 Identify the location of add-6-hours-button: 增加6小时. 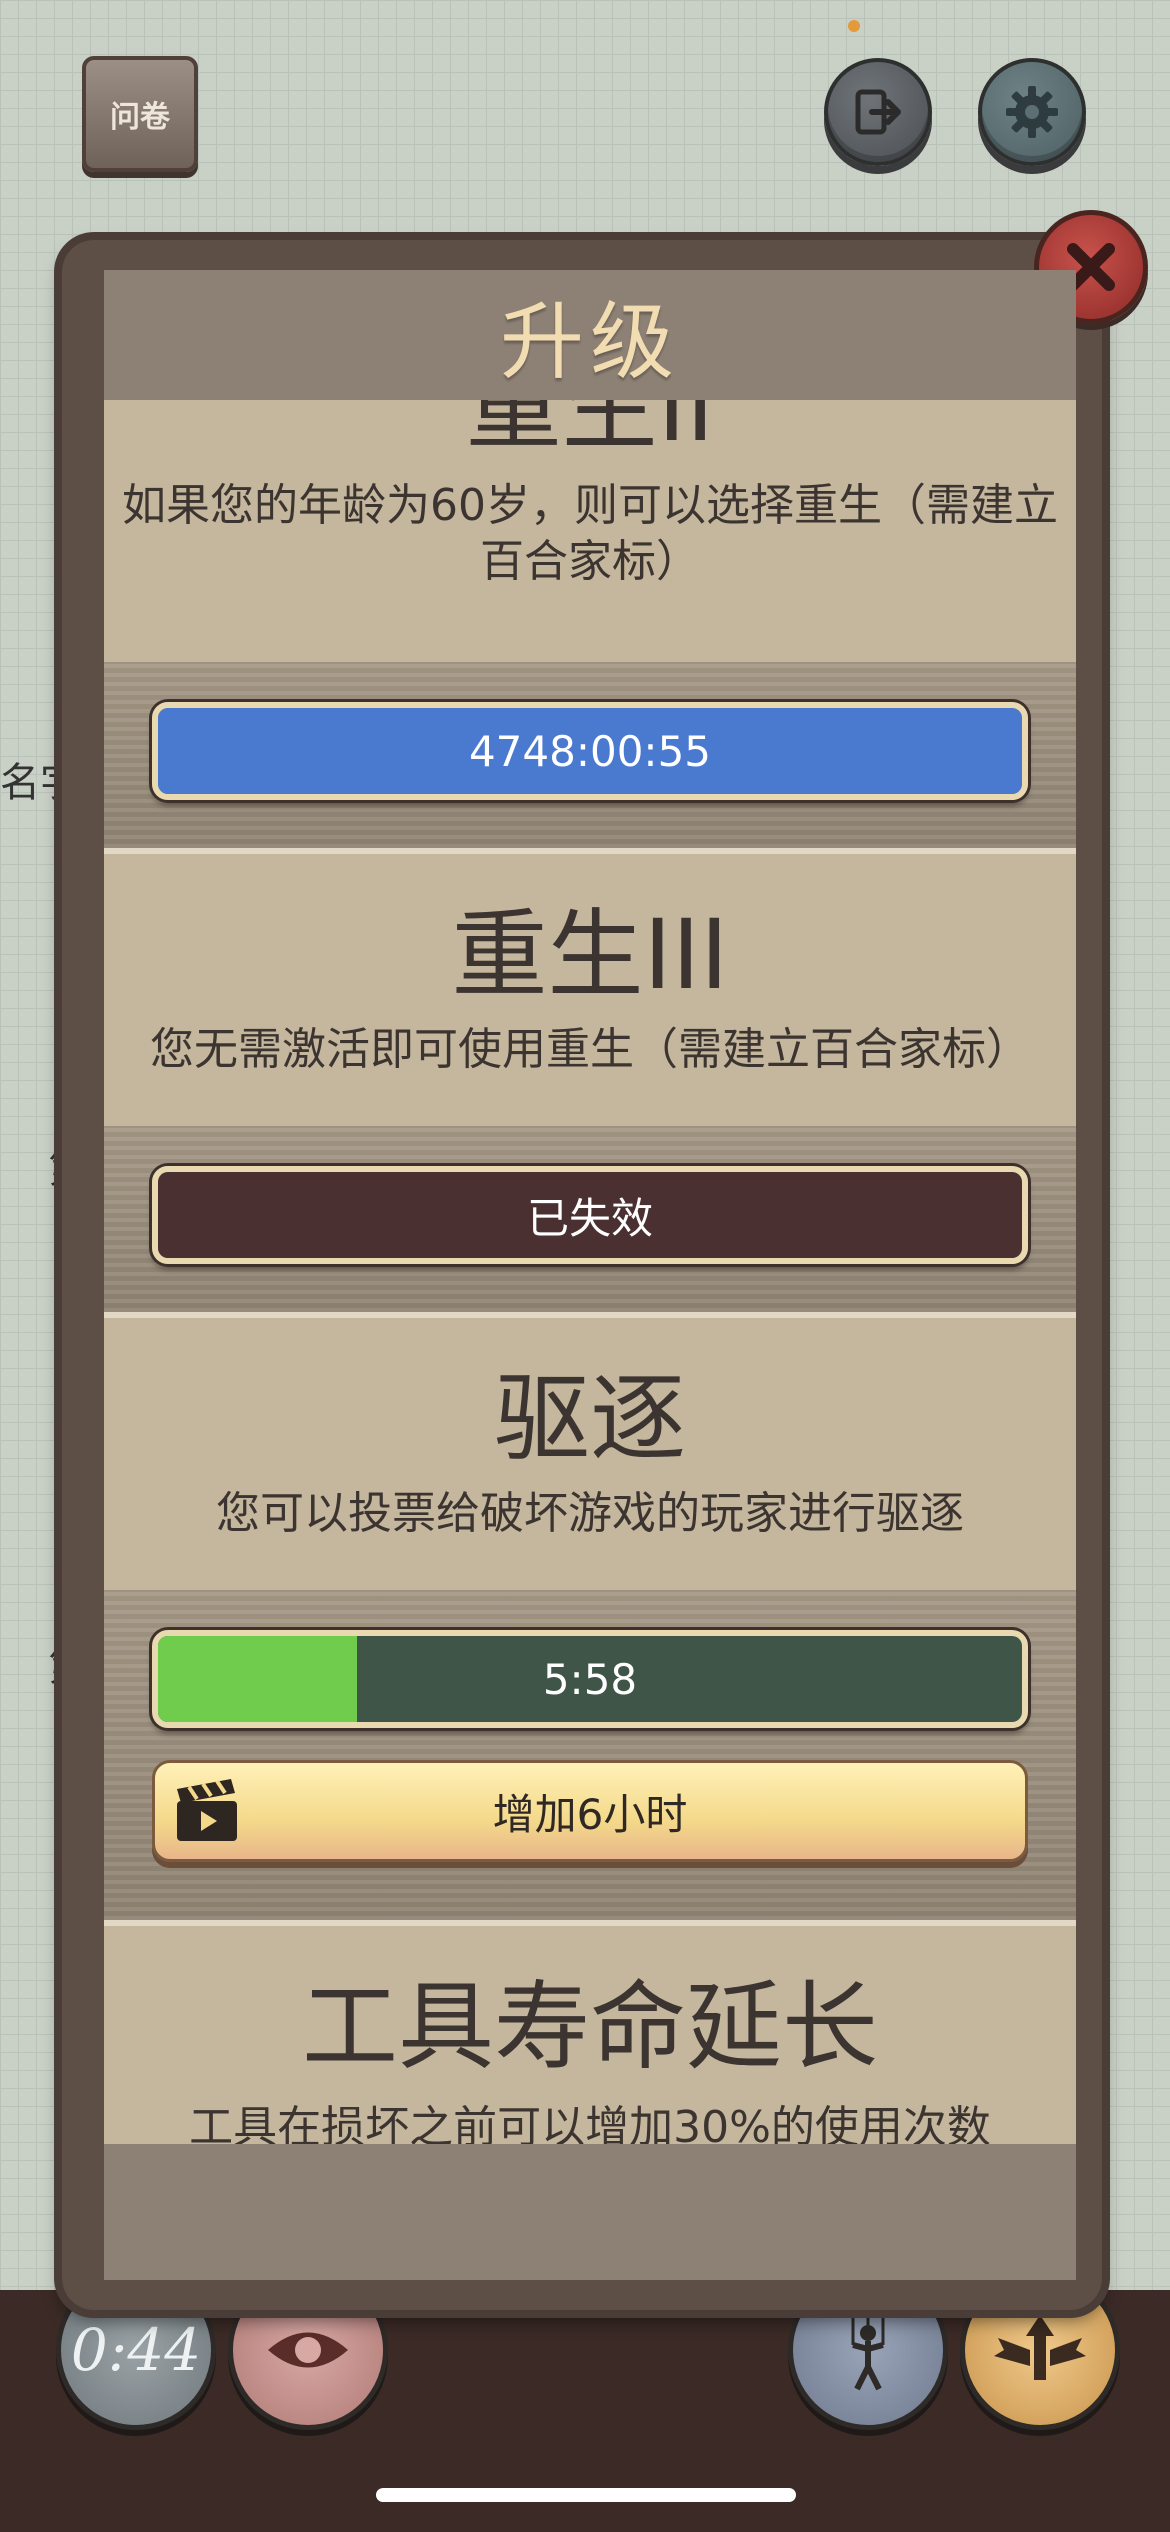
(590, 1811).